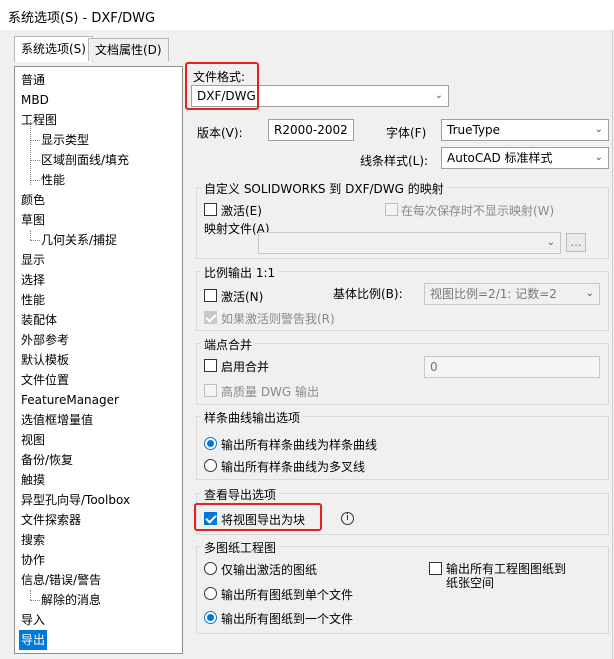  Describe the element at coordinates (33, 220) in the screenshot. I see `tree-item-sketch: 草图` at that location.